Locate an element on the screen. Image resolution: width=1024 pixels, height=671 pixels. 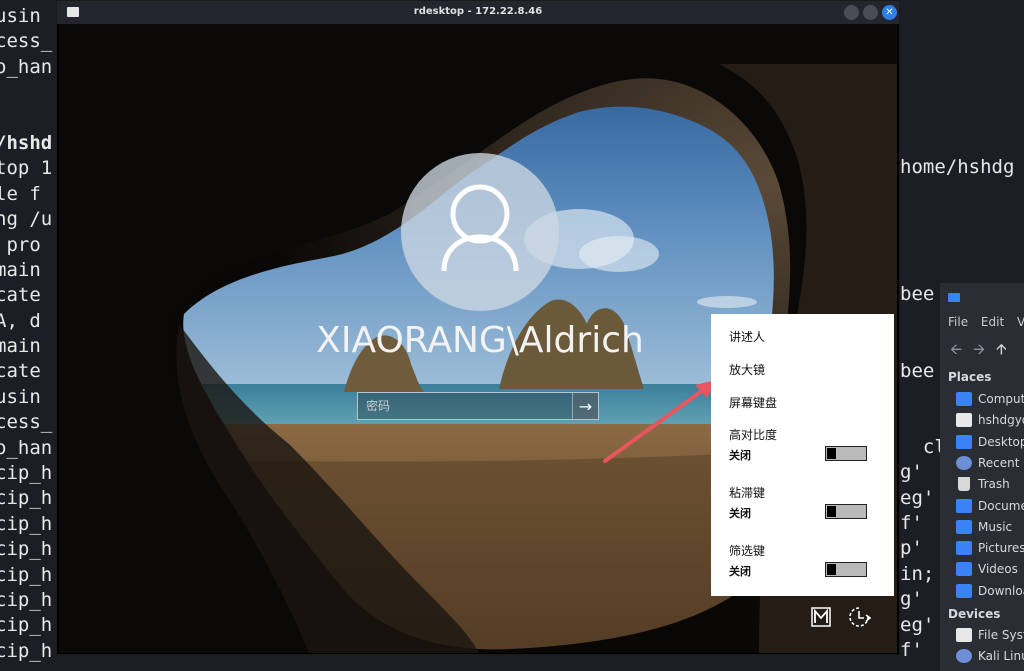
window-title: rdesktop - 172.22.8.46 is located at coordinates (478, 11).